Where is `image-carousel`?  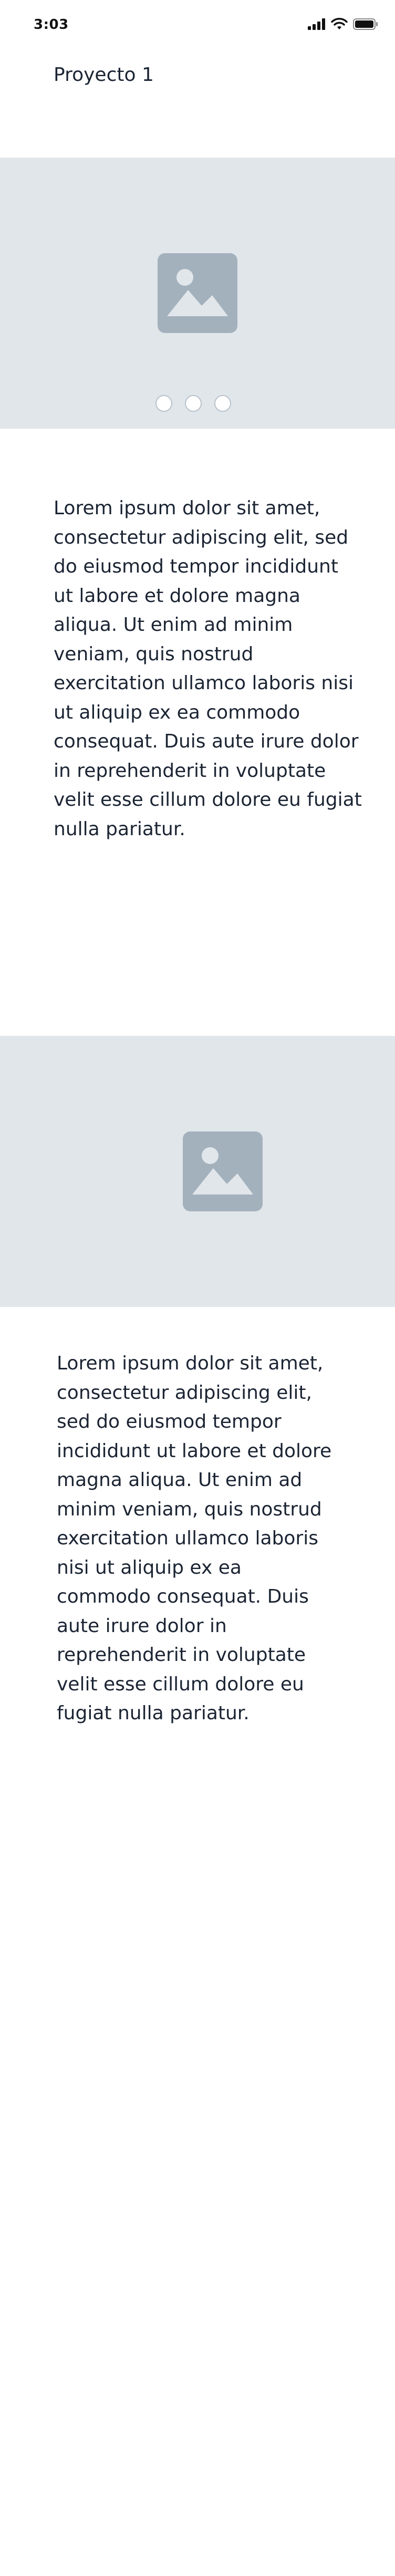 image-carousel is located at coordinates (197, 293).